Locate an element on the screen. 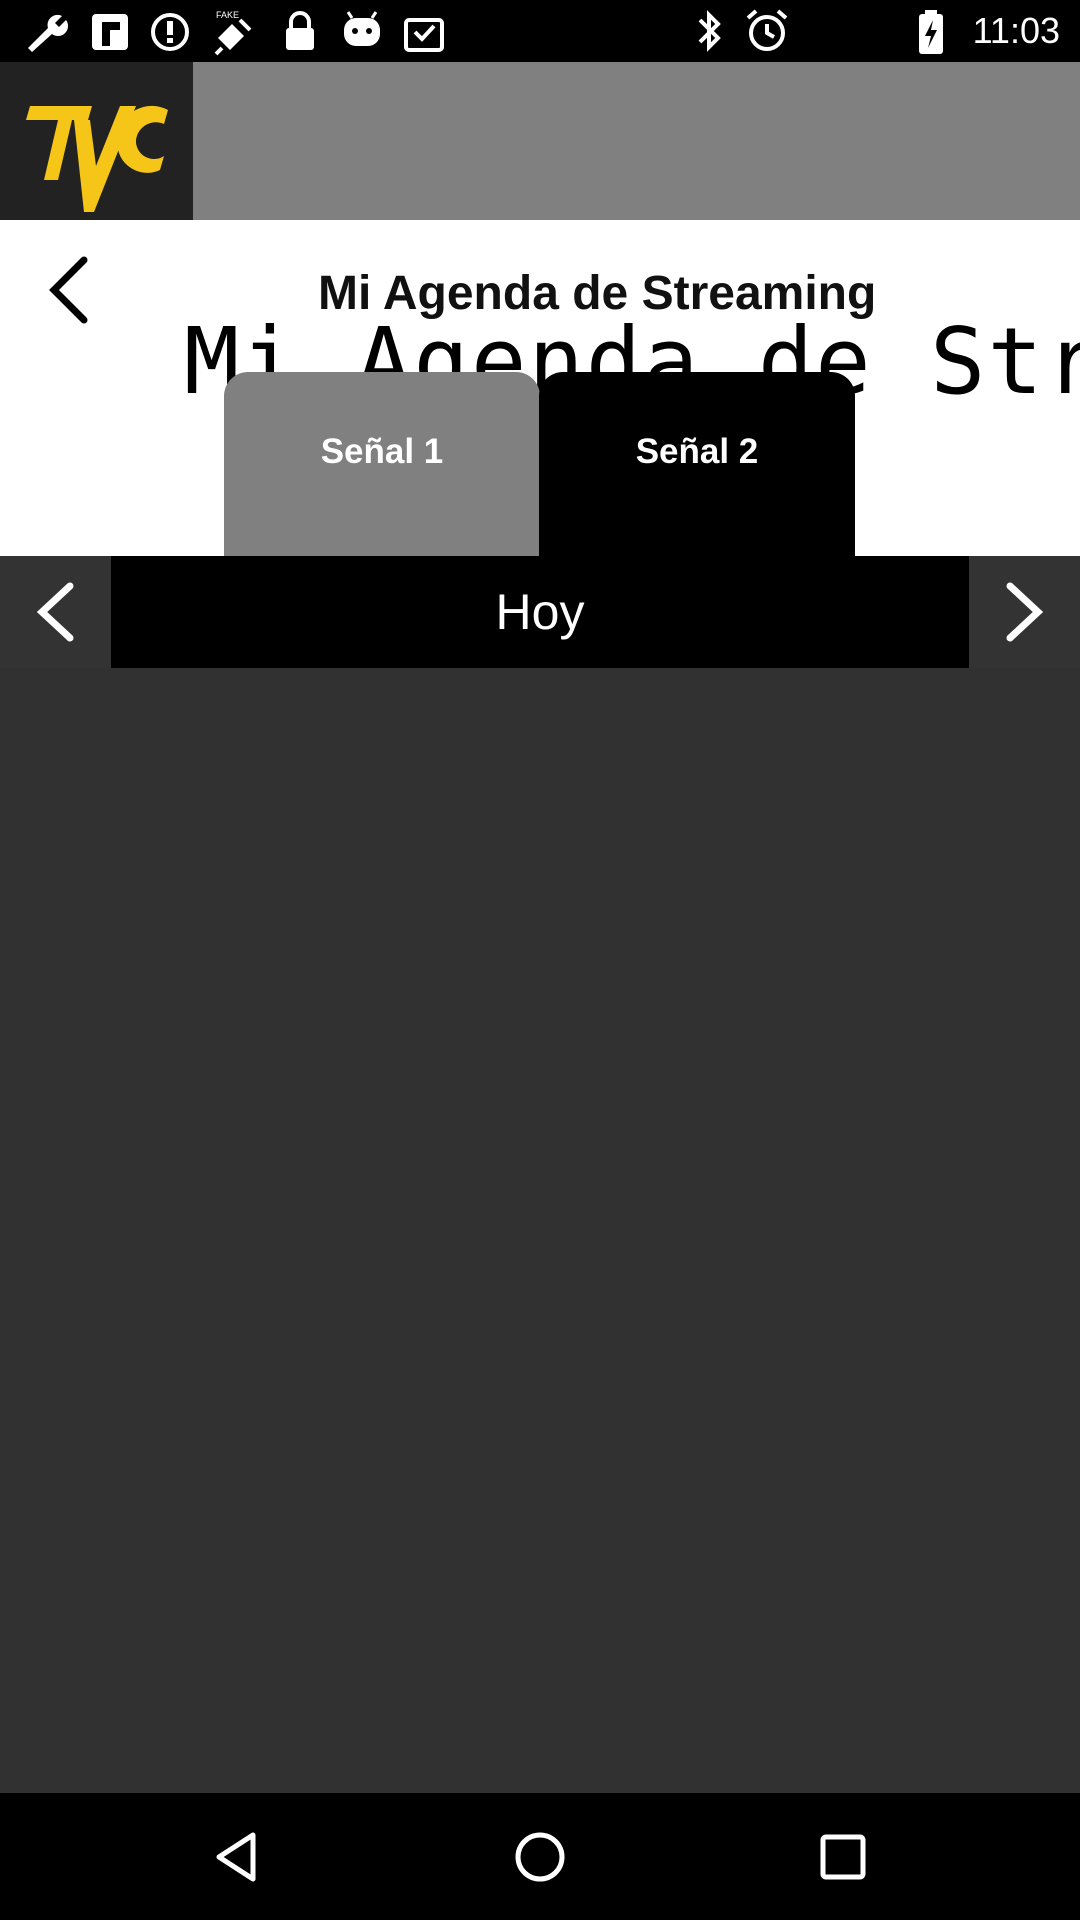 Image resolution: width=1080 pixels, height=1920 pixels. status-bar: FAKE 11:03 is located at coordinates (540, 31).